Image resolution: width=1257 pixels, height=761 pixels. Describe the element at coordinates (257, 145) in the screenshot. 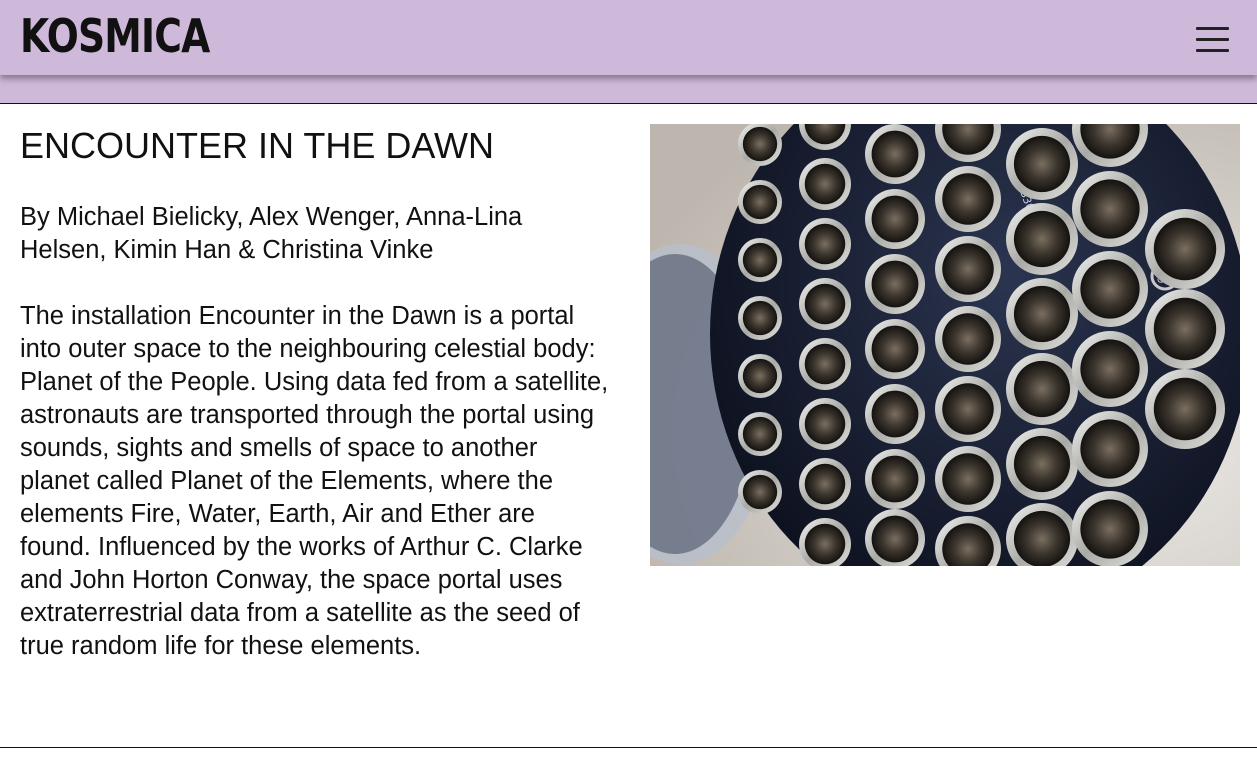

I see `article-title: ENCOUNTER IN THE DAWN` at that location.